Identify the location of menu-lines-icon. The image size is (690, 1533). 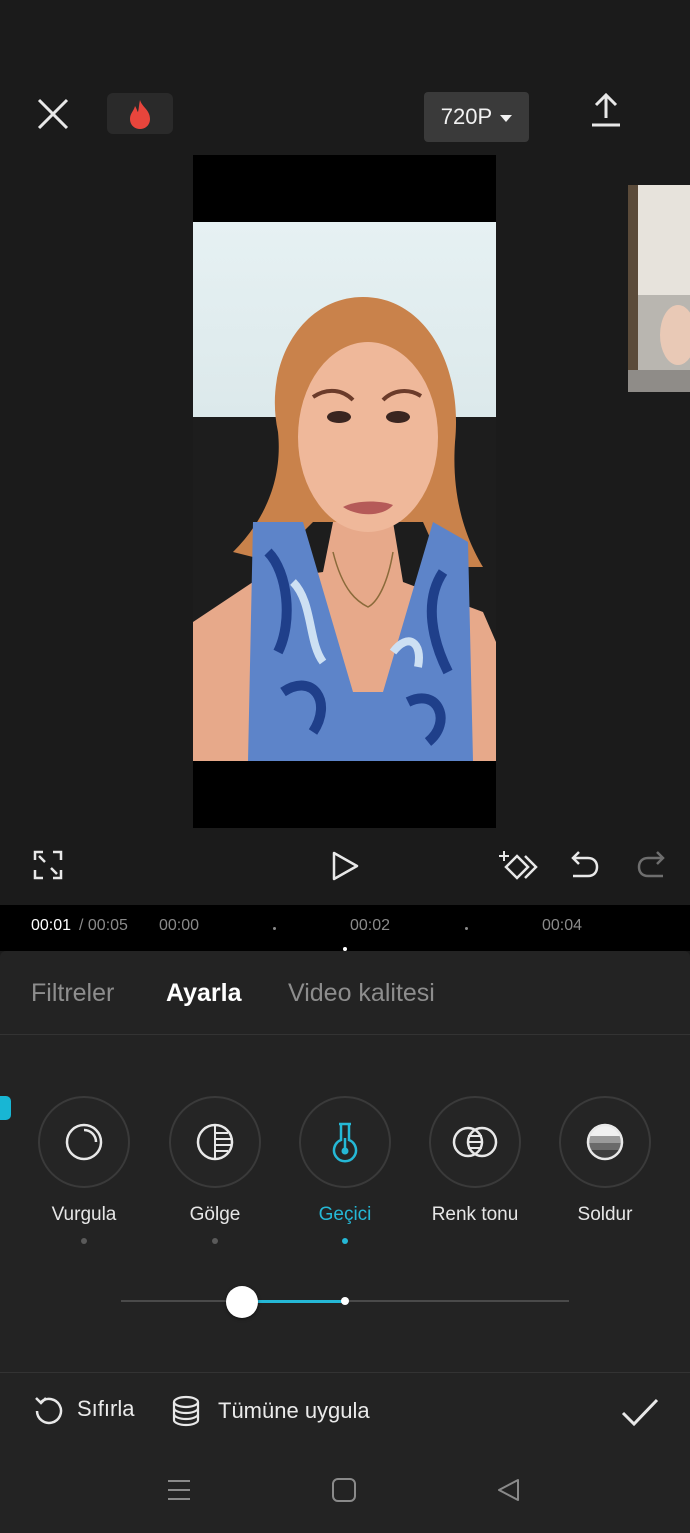
(179, 1490).